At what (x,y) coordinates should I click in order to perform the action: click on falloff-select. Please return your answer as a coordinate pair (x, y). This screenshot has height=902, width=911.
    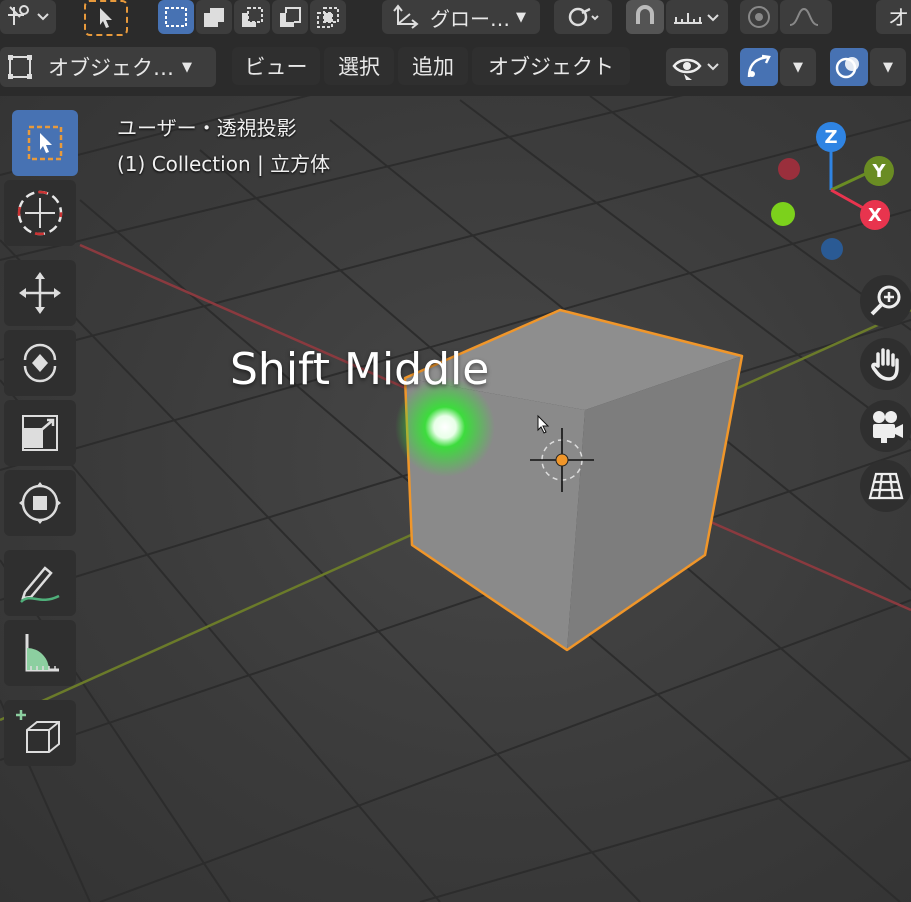
    Looking at the image, I should click on (806, 17).